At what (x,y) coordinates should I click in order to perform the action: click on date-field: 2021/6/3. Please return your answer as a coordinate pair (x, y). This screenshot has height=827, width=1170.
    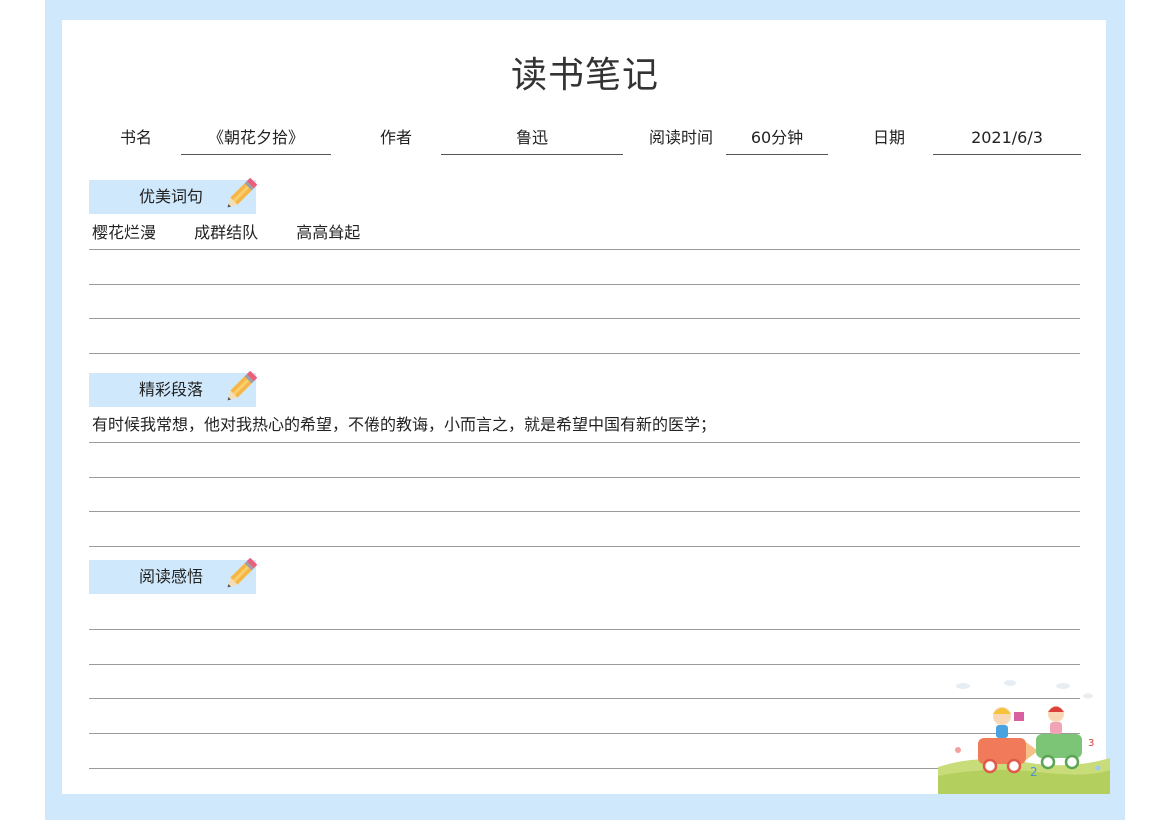
    Looking at the image, I should click on (1007, 140).